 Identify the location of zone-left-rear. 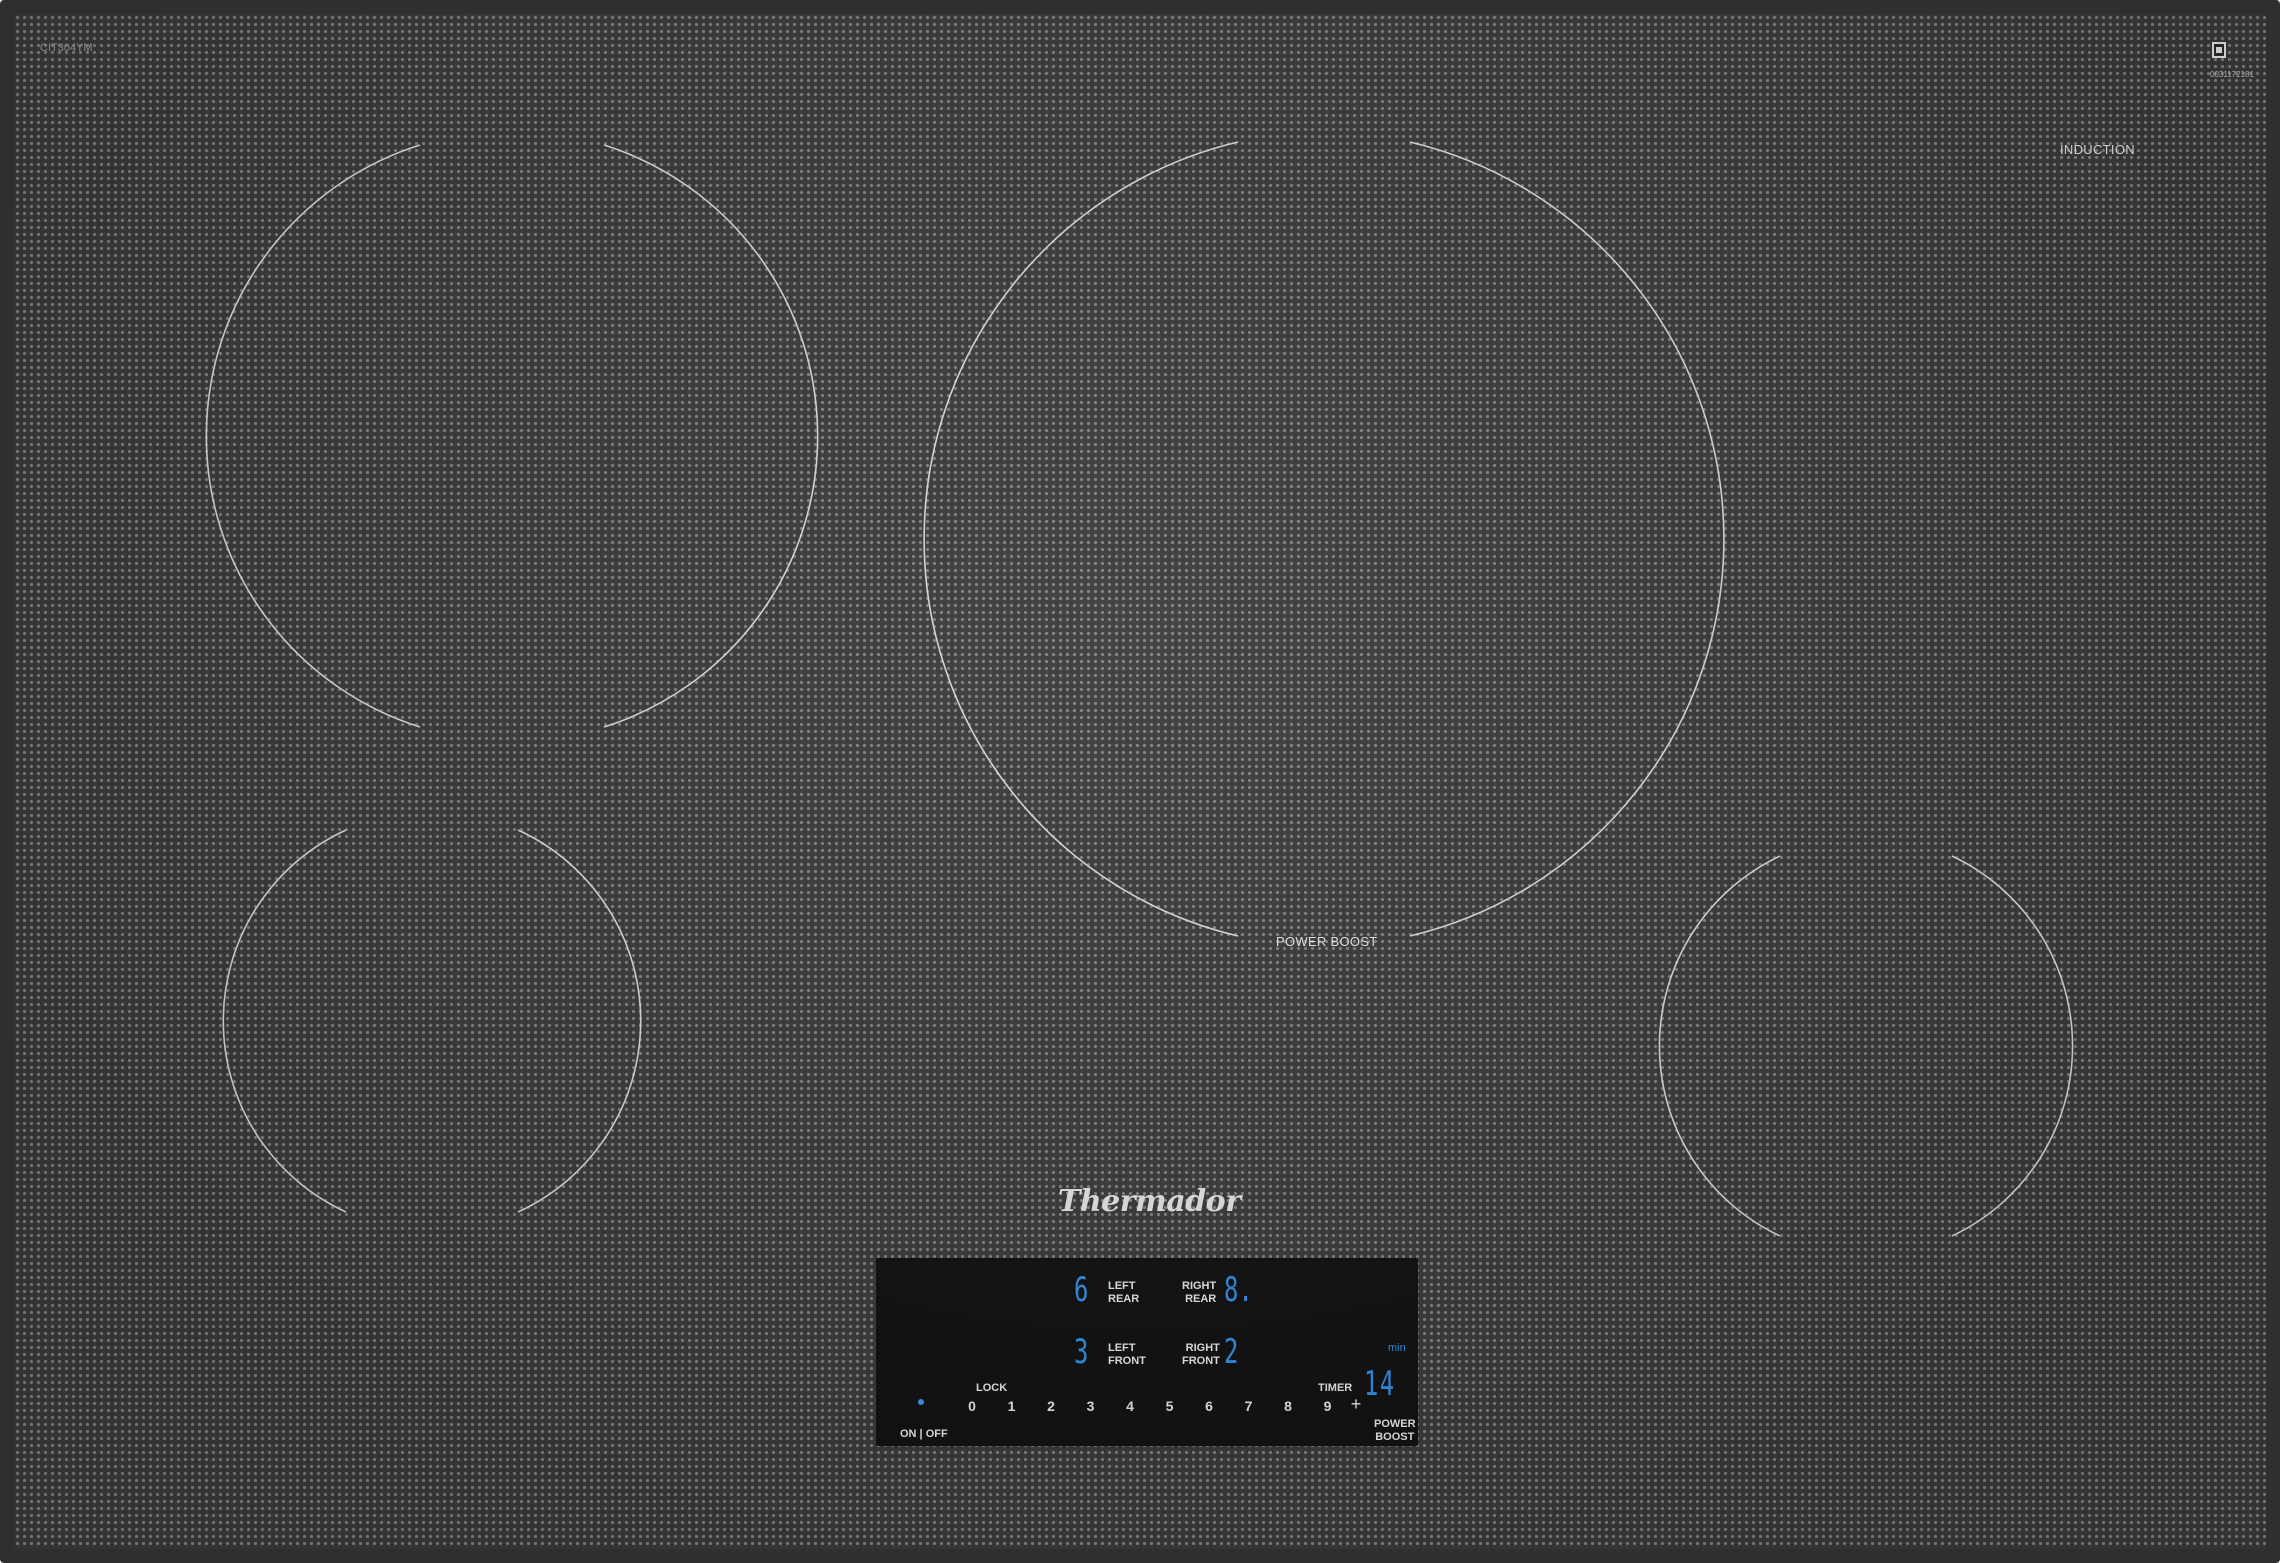
(313, 436).